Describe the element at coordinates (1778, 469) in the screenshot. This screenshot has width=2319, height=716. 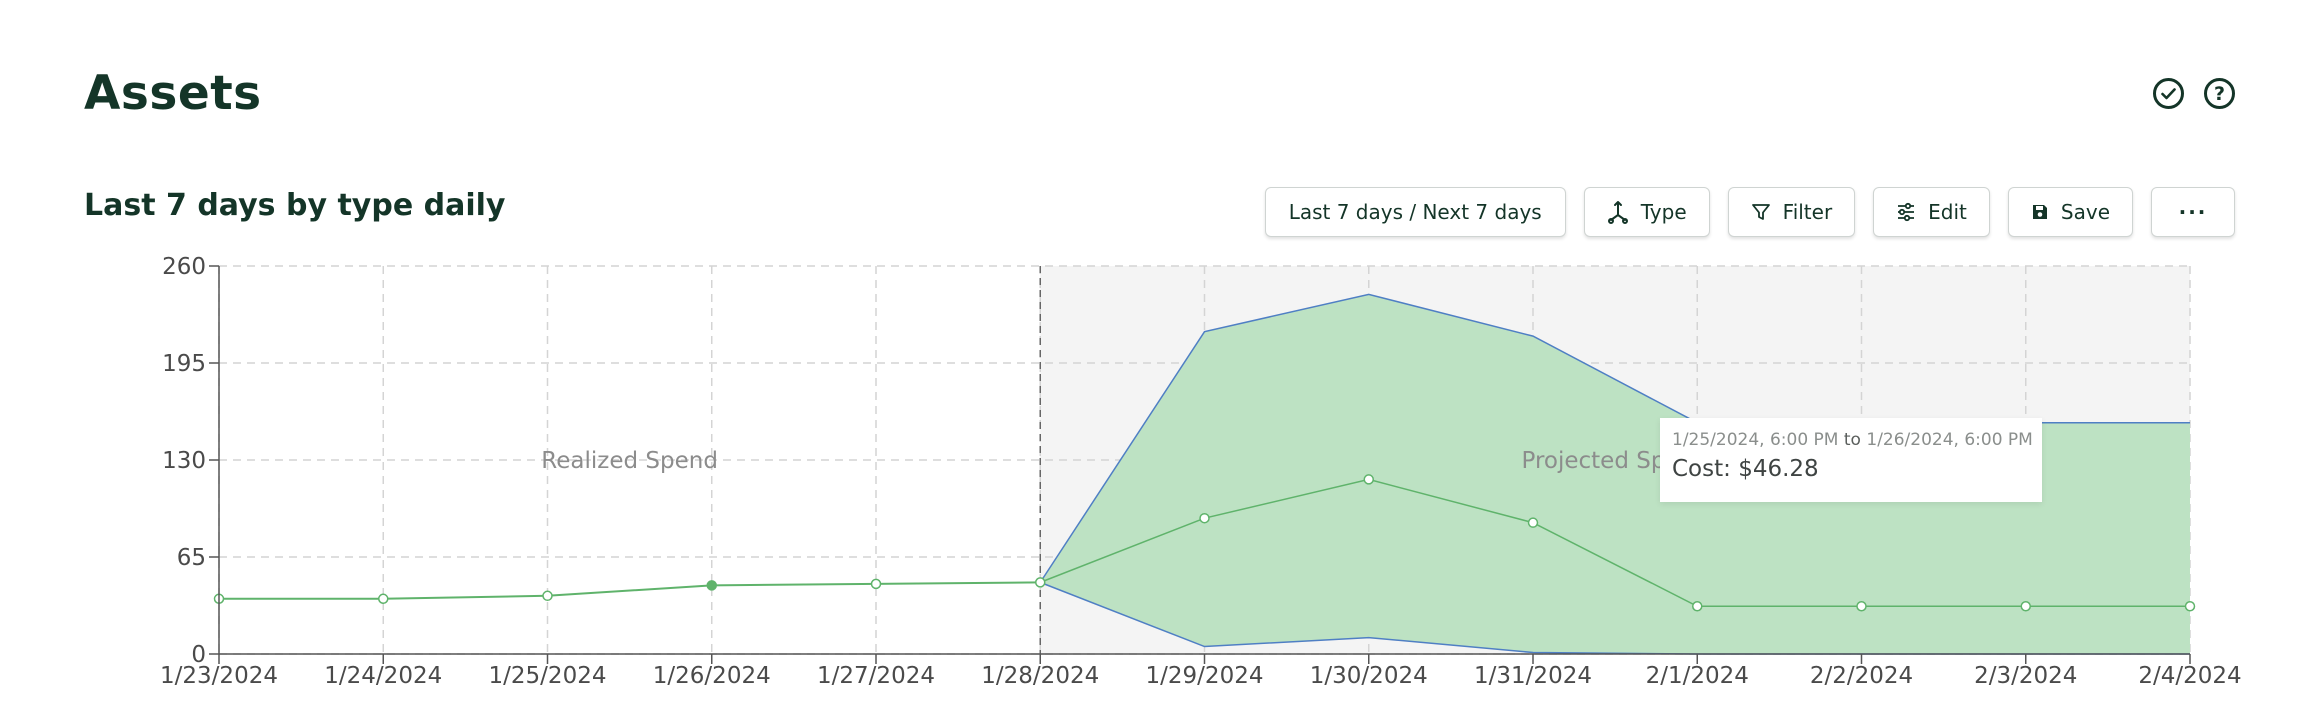
I see `tooltip-cost-value: $46.28` at that location.